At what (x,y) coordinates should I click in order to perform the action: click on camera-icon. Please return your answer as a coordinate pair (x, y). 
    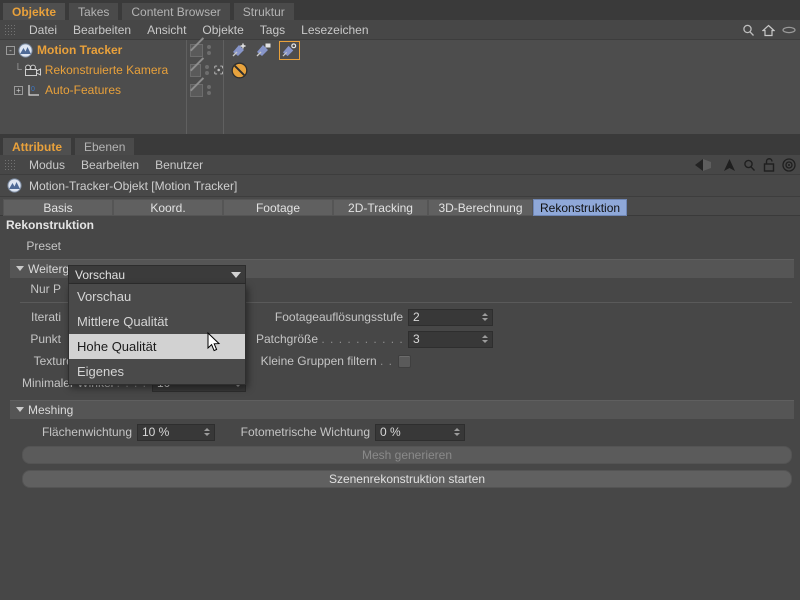
    Looking at the image, I should click on (32, 70).